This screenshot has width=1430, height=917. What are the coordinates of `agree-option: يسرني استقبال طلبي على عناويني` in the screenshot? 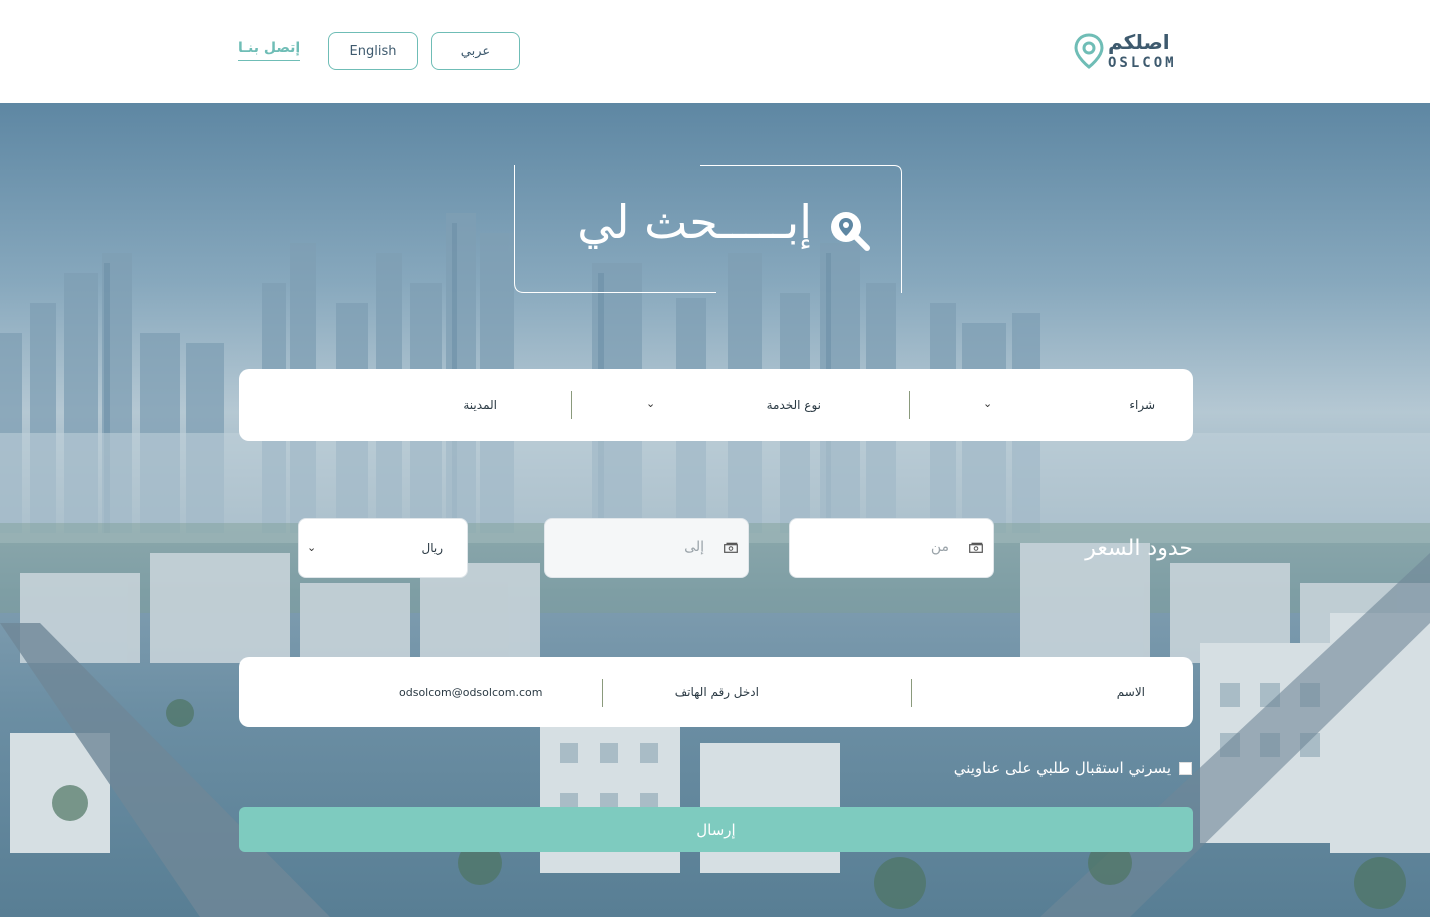 It's located at (1073, 768).